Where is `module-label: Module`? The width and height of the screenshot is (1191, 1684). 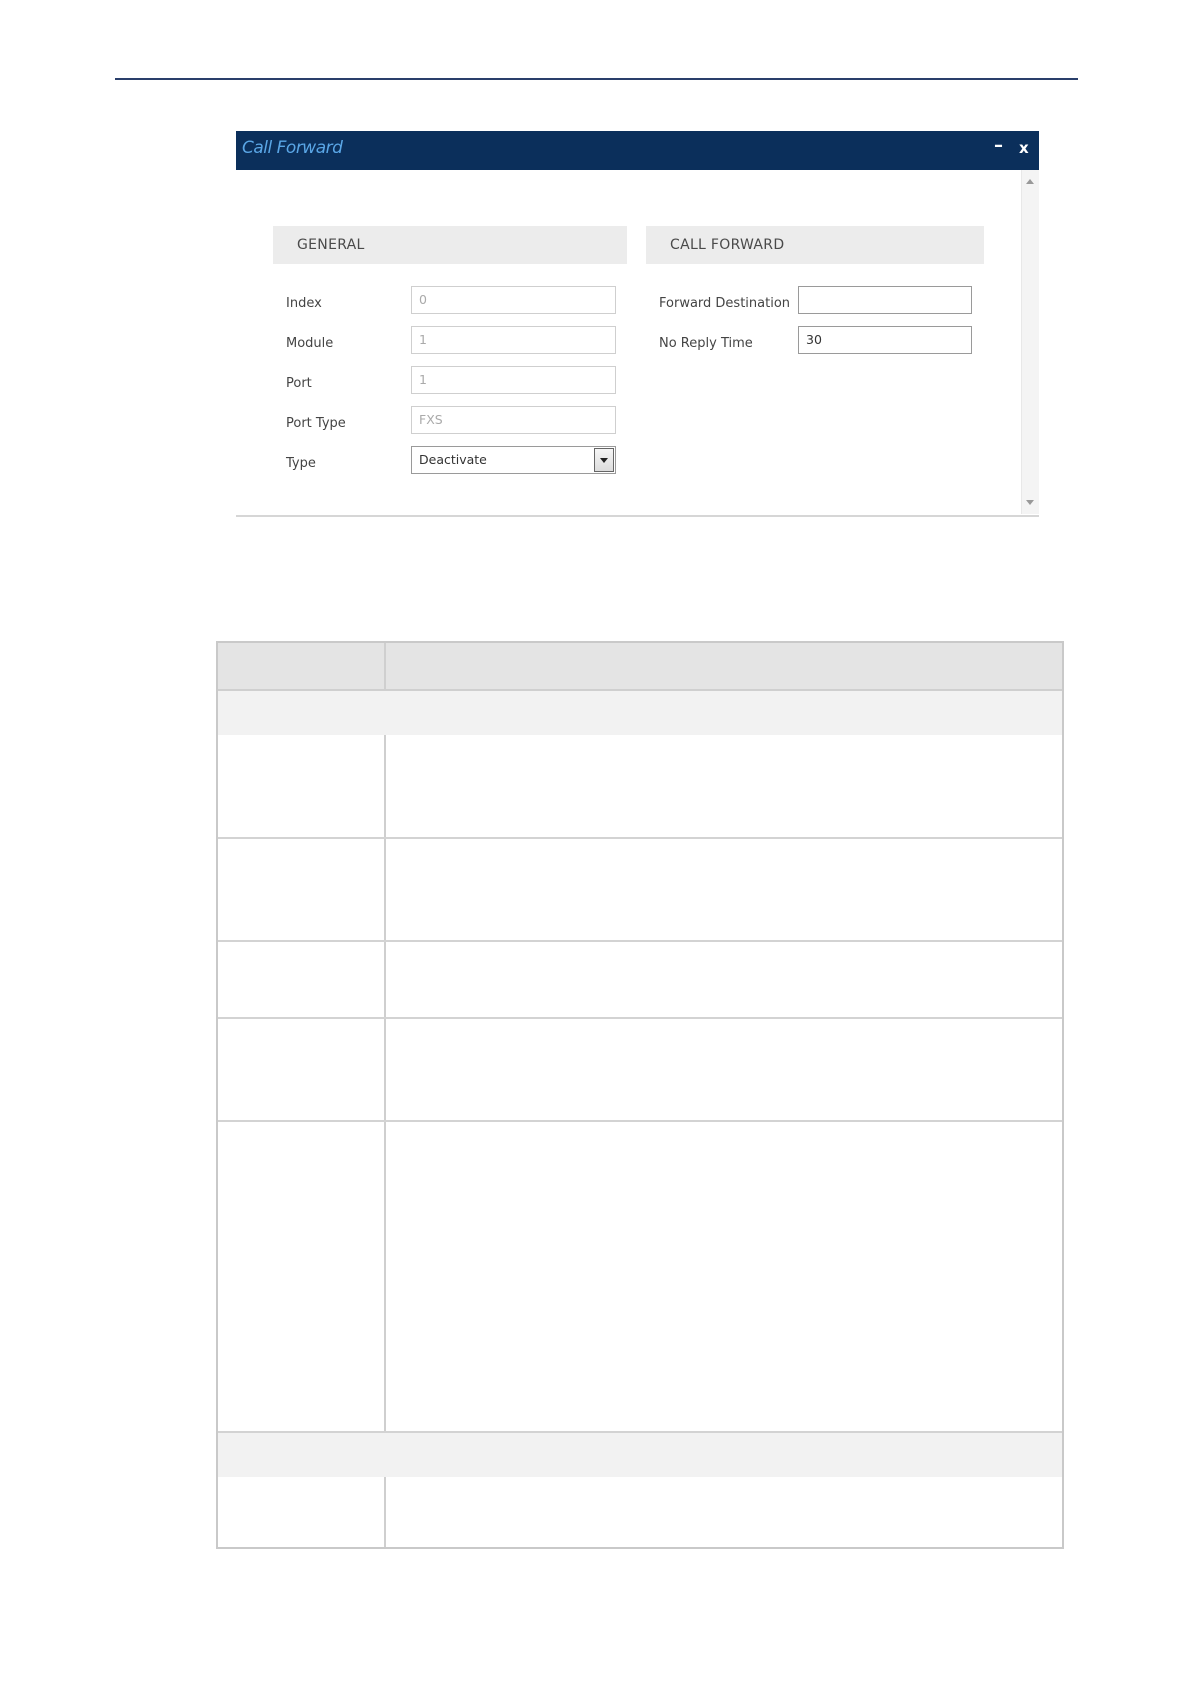
module-label: Module is located at coordinates (310, 343).